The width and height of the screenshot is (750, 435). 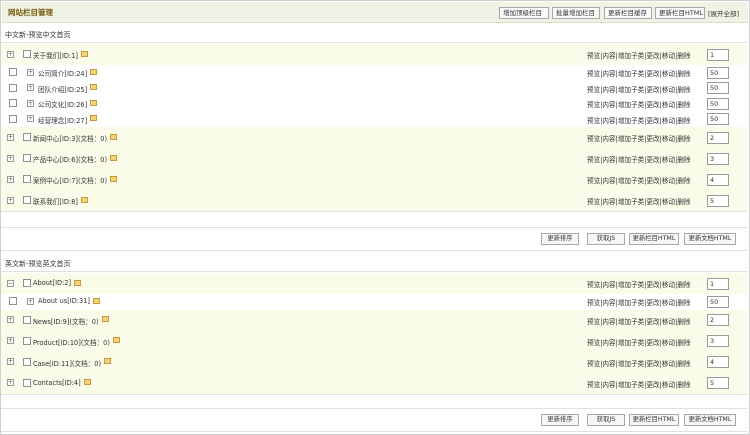 I want to click on expand-all-link: [展开全部], so click(x=723, y=13).